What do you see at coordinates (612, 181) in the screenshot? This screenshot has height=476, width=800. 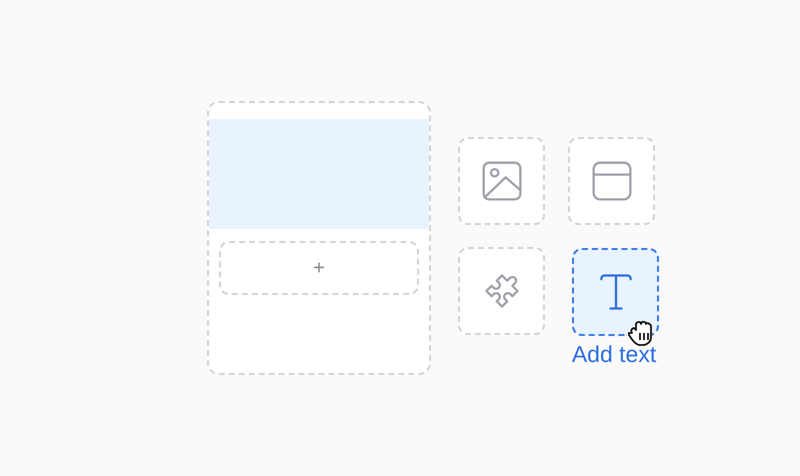 I see `window-icon` at bounding box center [612, 181].